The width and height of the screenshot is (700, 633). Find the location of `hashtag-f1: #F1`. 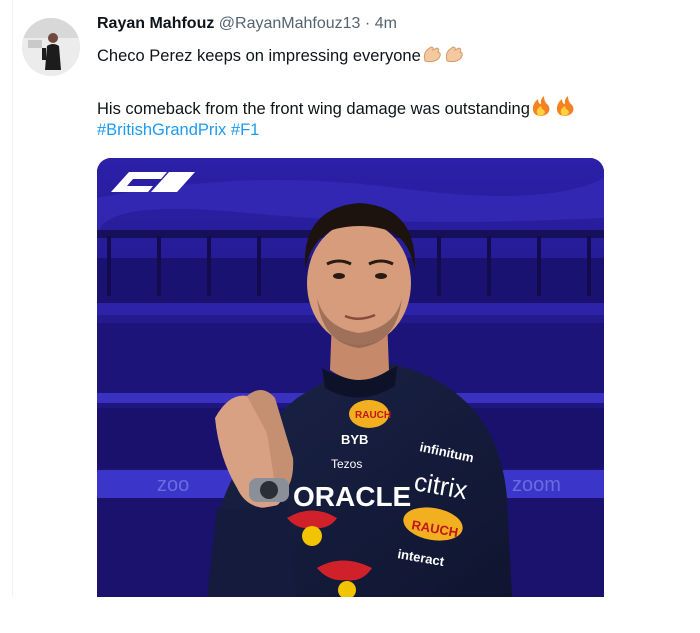

hashtag-f1: #F1 is located at coordinates (245, 130).